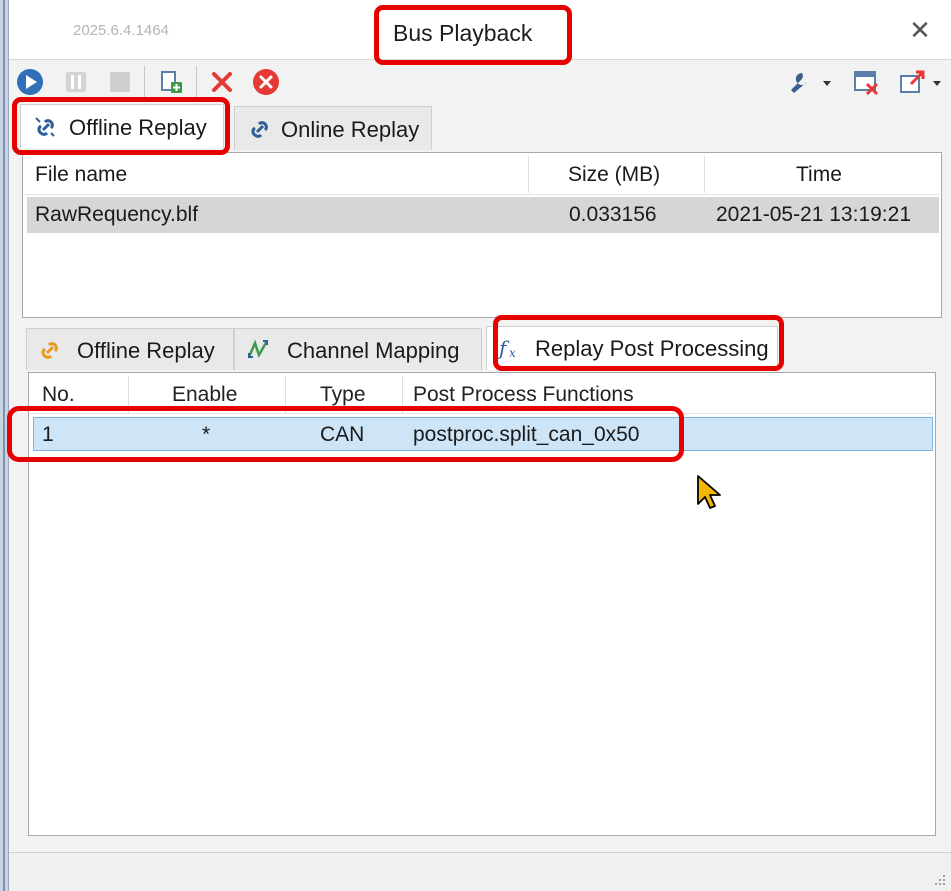 This screenshot has height=891, width=951. Describe the element at coordinates (480, 871) in the screenshot. I see `status-bar` at that location.